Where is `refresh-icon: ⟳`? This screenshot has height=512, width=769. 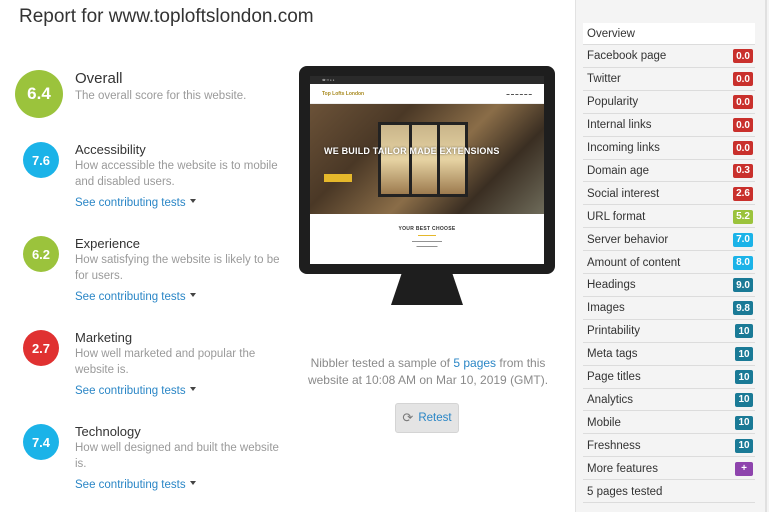
refresh-icon: ⟳ is located at coordinates (408, 417).